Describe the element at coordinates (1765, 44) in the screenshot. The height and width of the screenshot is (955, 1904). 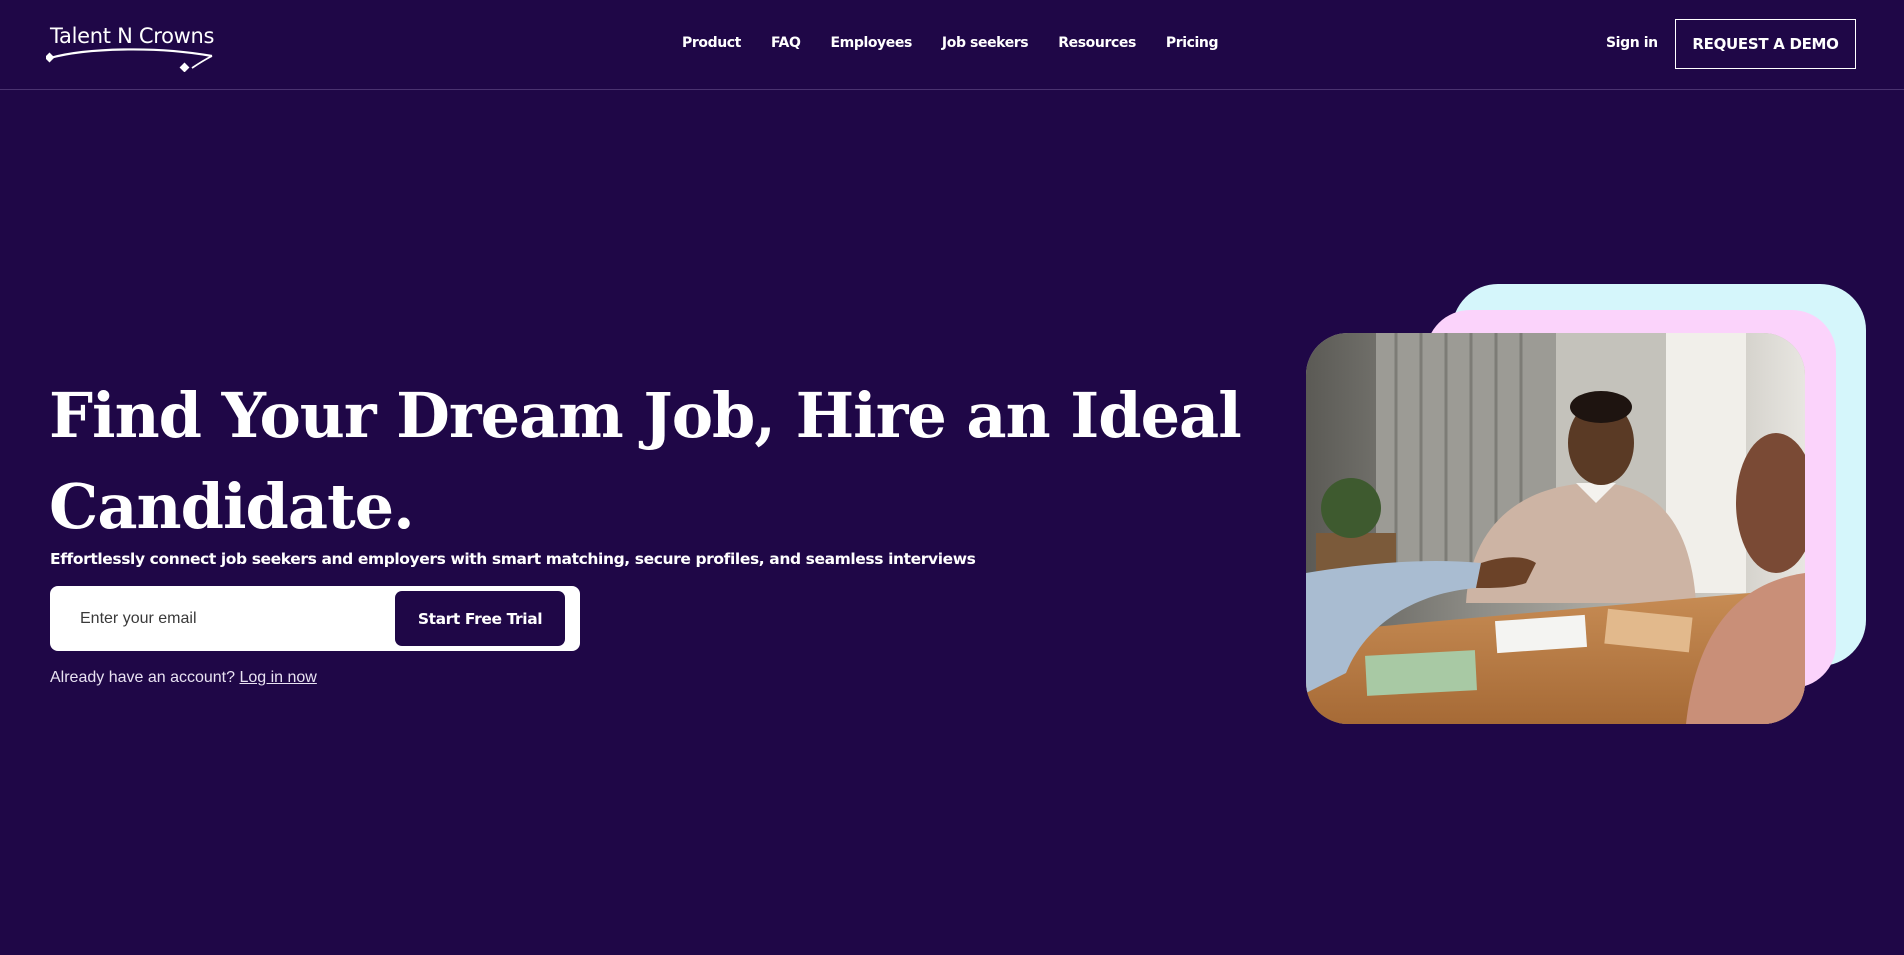
I see `request-demo-button: REQUEST A DEMO` at that location.